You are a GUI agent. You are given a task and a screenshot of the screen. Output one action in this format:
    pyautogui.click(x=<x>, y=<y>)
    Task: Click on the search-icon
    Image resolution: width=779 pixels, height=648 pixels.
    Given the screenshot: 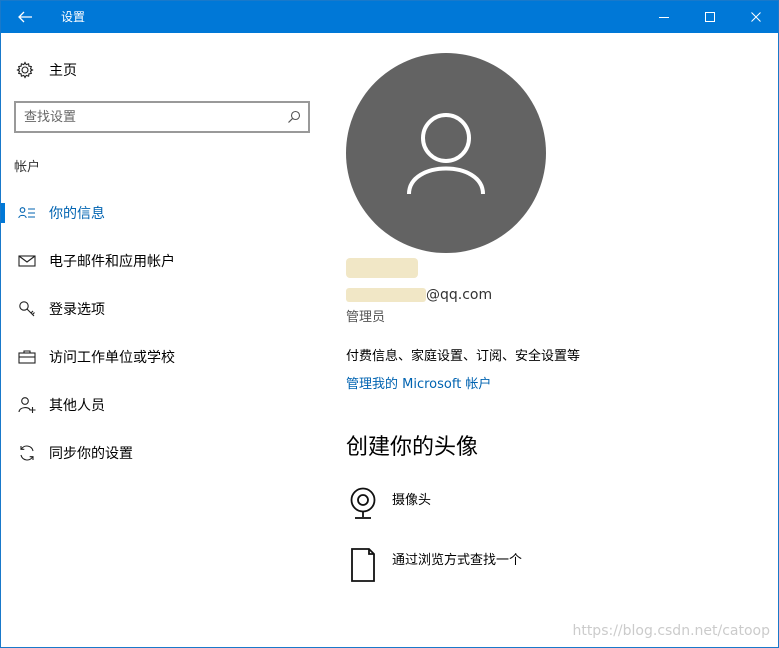 What is the action you would take?
    pyautogui.click(x=294, y=117)
    